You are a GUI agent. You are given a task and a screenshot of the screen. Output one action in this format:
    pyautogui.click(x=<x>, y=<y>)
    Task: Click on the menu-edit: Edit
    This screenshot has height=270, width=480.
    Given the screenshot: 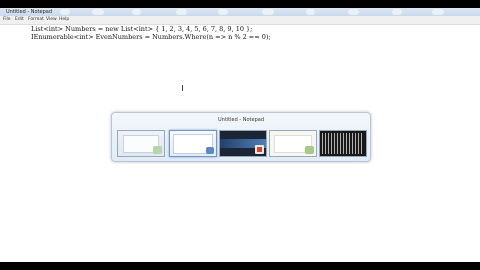 What is the action you would take?
    pyautogui.click(x=19, y=20)
    